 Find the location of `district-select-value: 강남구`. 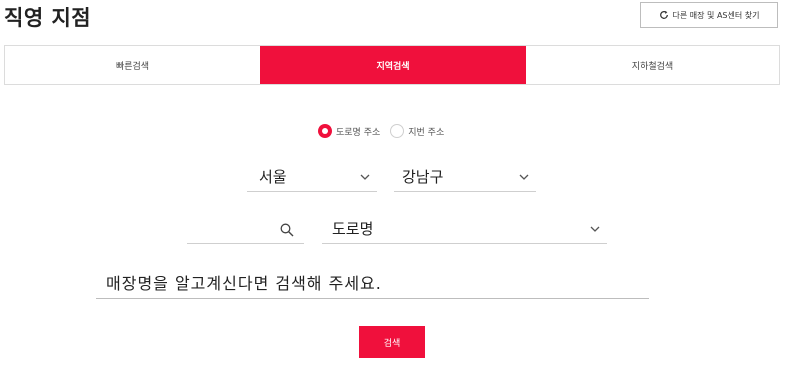

district-select-value: 강남구 is located at coordinates (423, 177).